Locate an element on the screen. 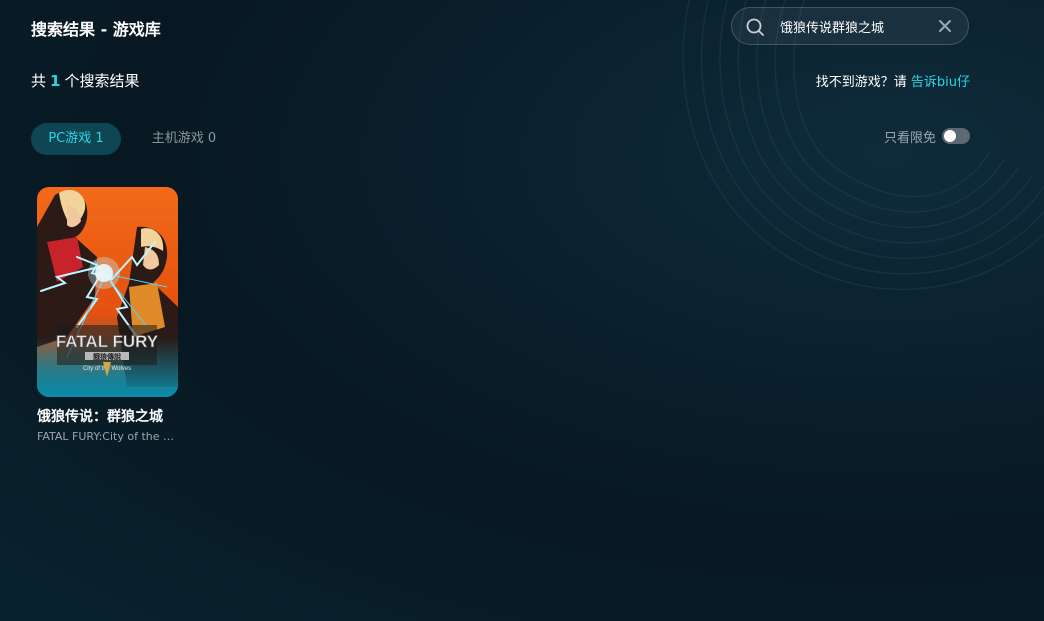 The width and height of the screenshot is (1044, 621). free-only-label: 只看限免 is located at coordinates (909, 138).